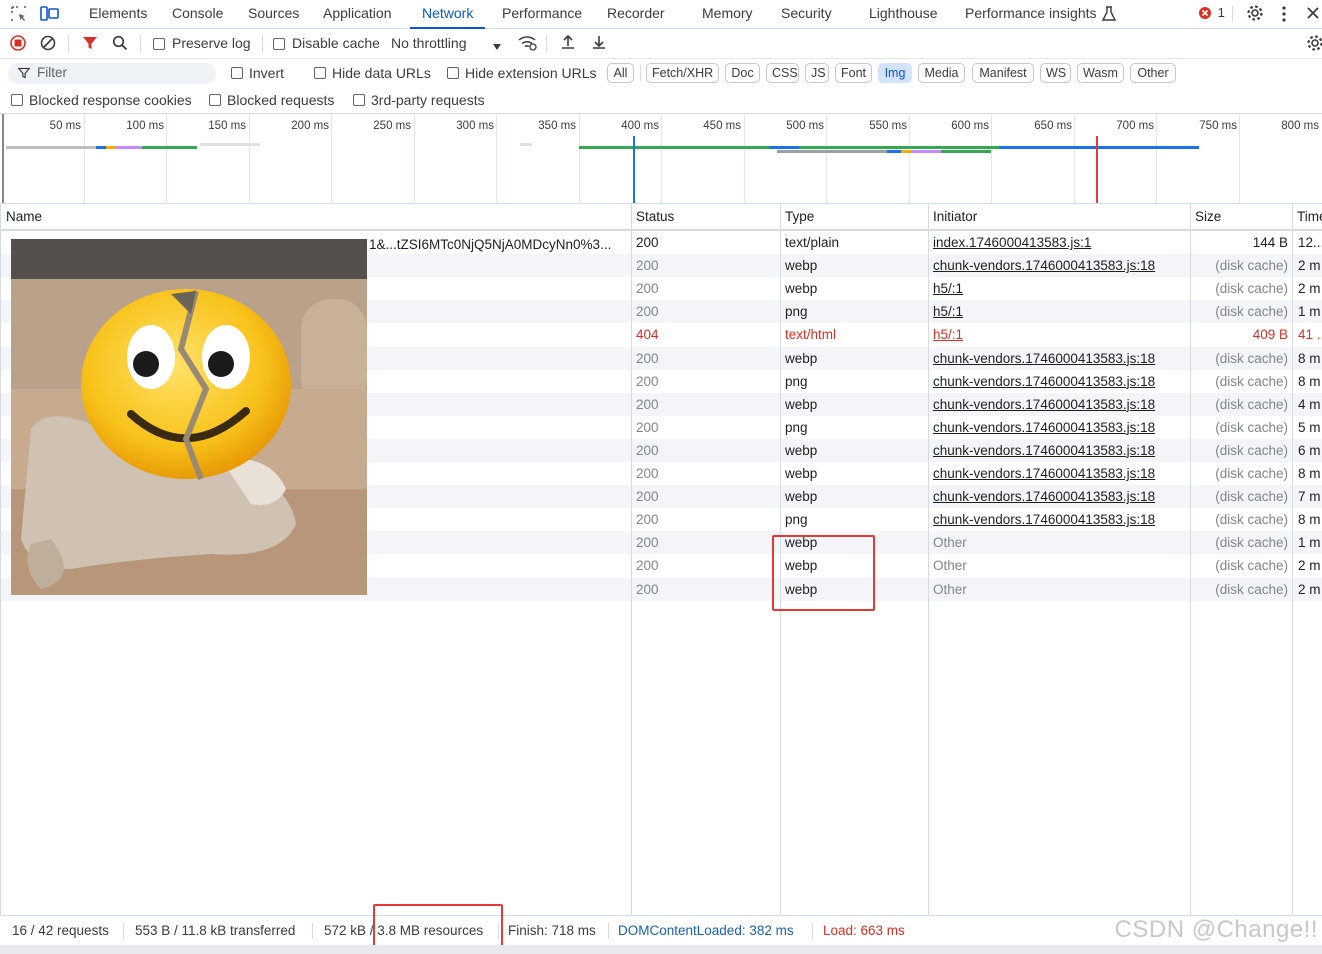 Image resolution: width=1322 pixels, height=954 pixels. I want to click on invert-checkbox, so click(237, 73).